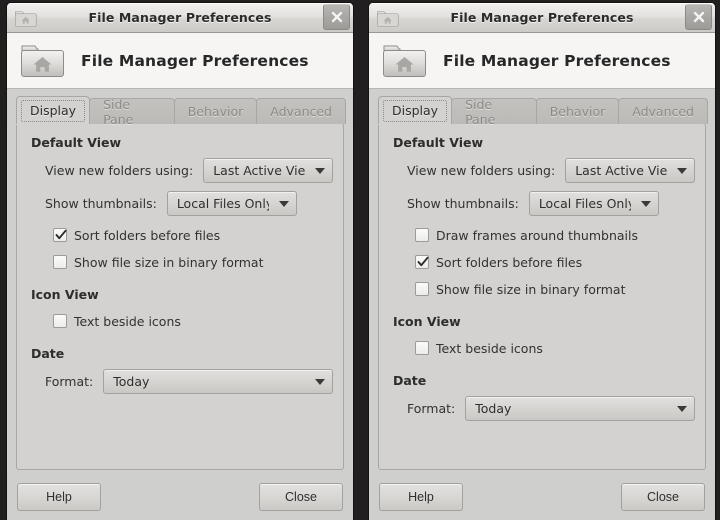  Describe the element at coordinates (537, 235) in the screenshot. I see `checkbox-label: Draw frames around thumbnails` at that location.